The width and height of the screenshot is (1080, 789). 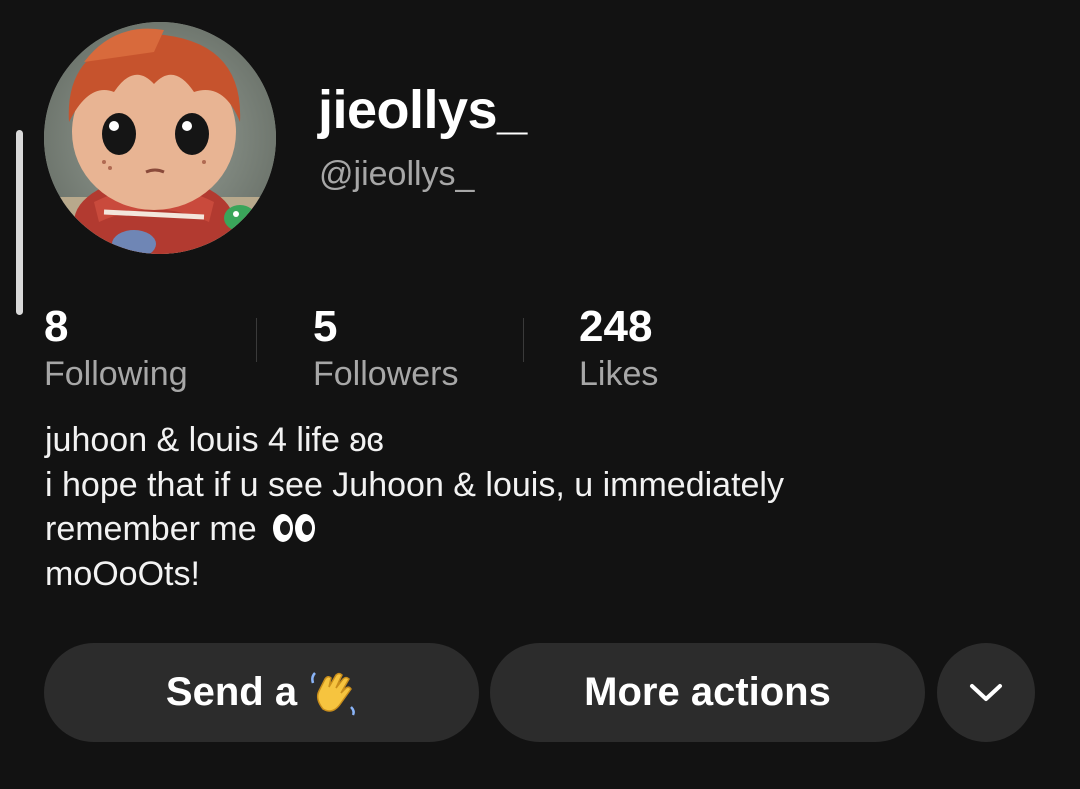 What do you see at coordinates (214, 440) in the screenshot?
I see `bio-line: juhoon & louis 4 life ʚɞ` at bounding box center [214, 440].